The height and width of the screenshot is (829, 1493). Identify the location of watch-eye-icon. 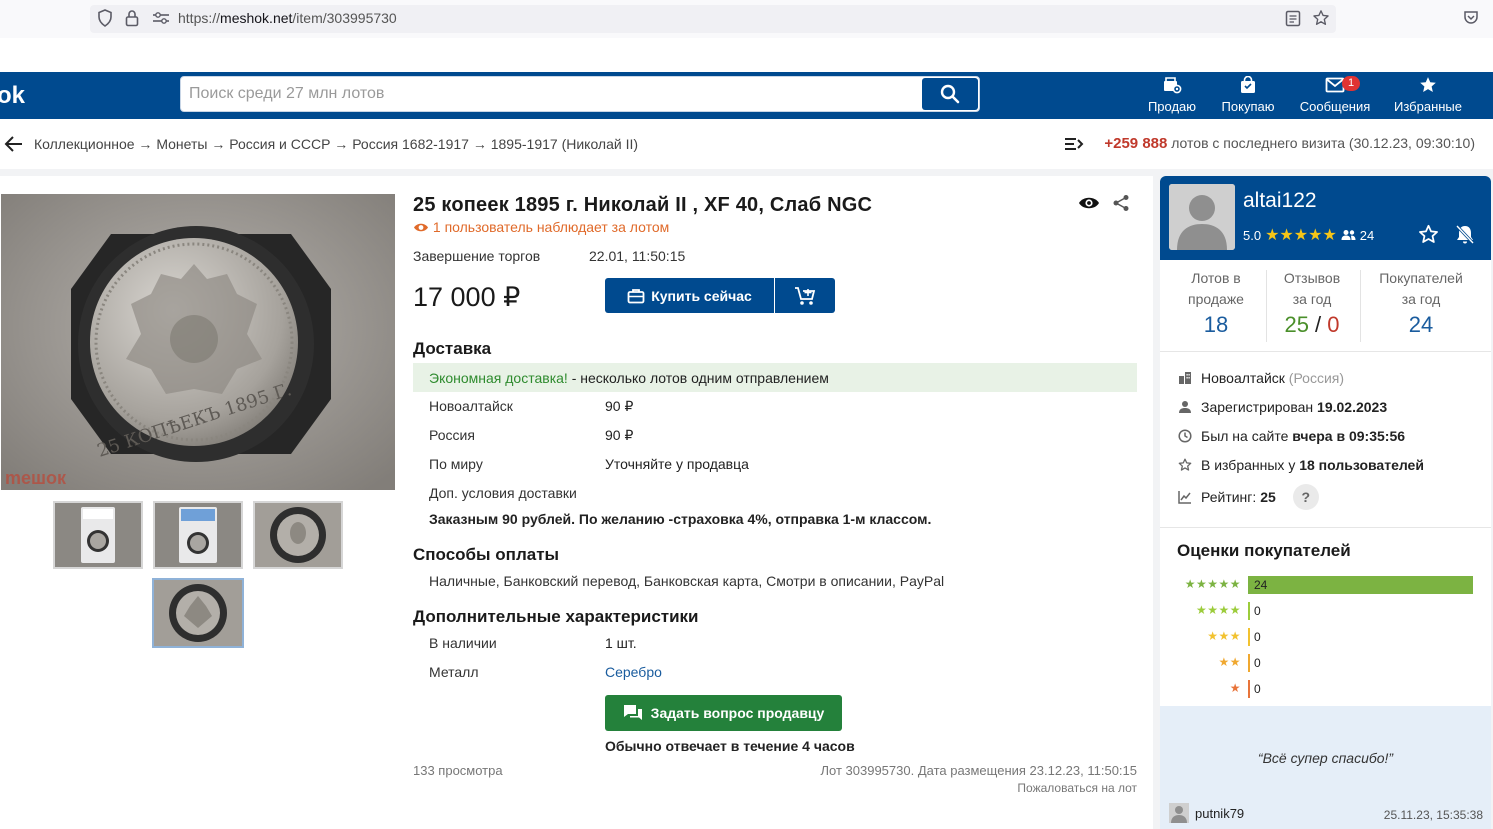
(1089, 205).